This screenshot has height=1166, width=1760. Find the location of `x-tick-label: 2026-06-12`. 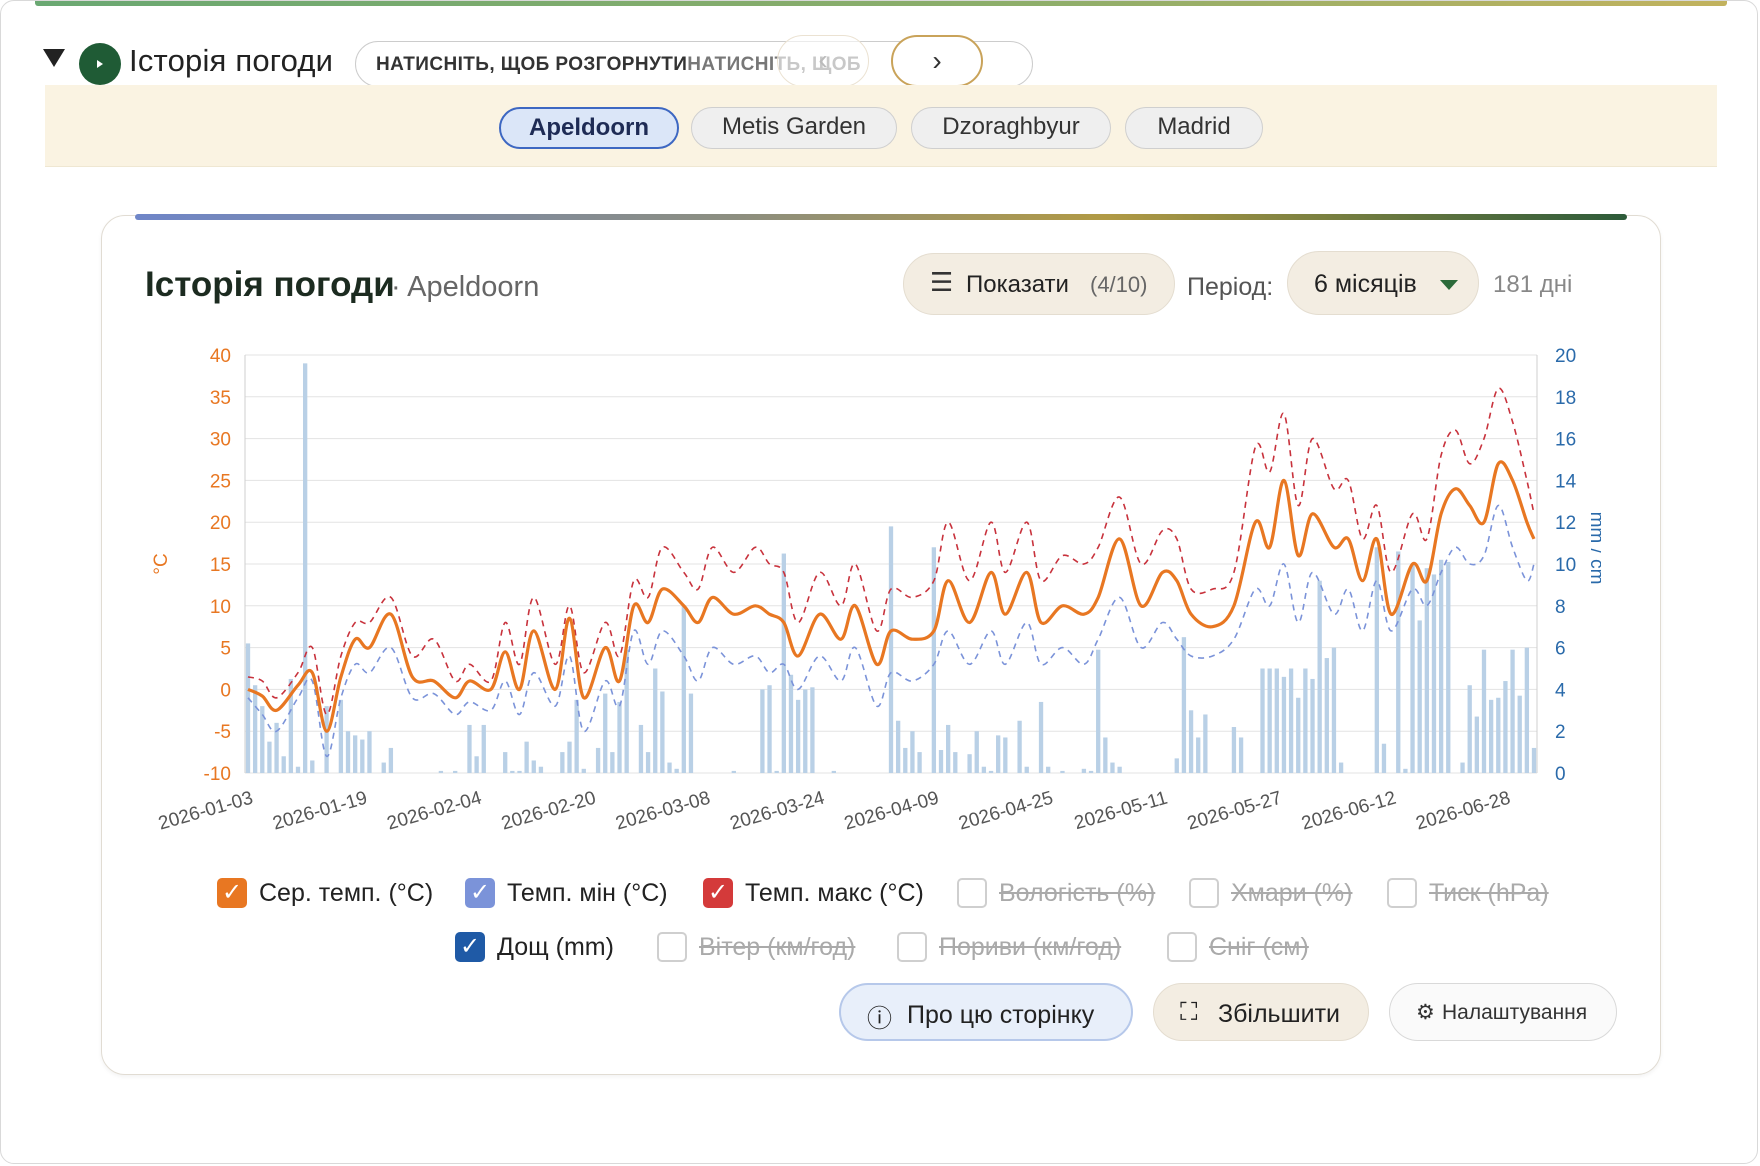

x-tick-label: 2026-06-12 is located at coordinates (1348, 811).